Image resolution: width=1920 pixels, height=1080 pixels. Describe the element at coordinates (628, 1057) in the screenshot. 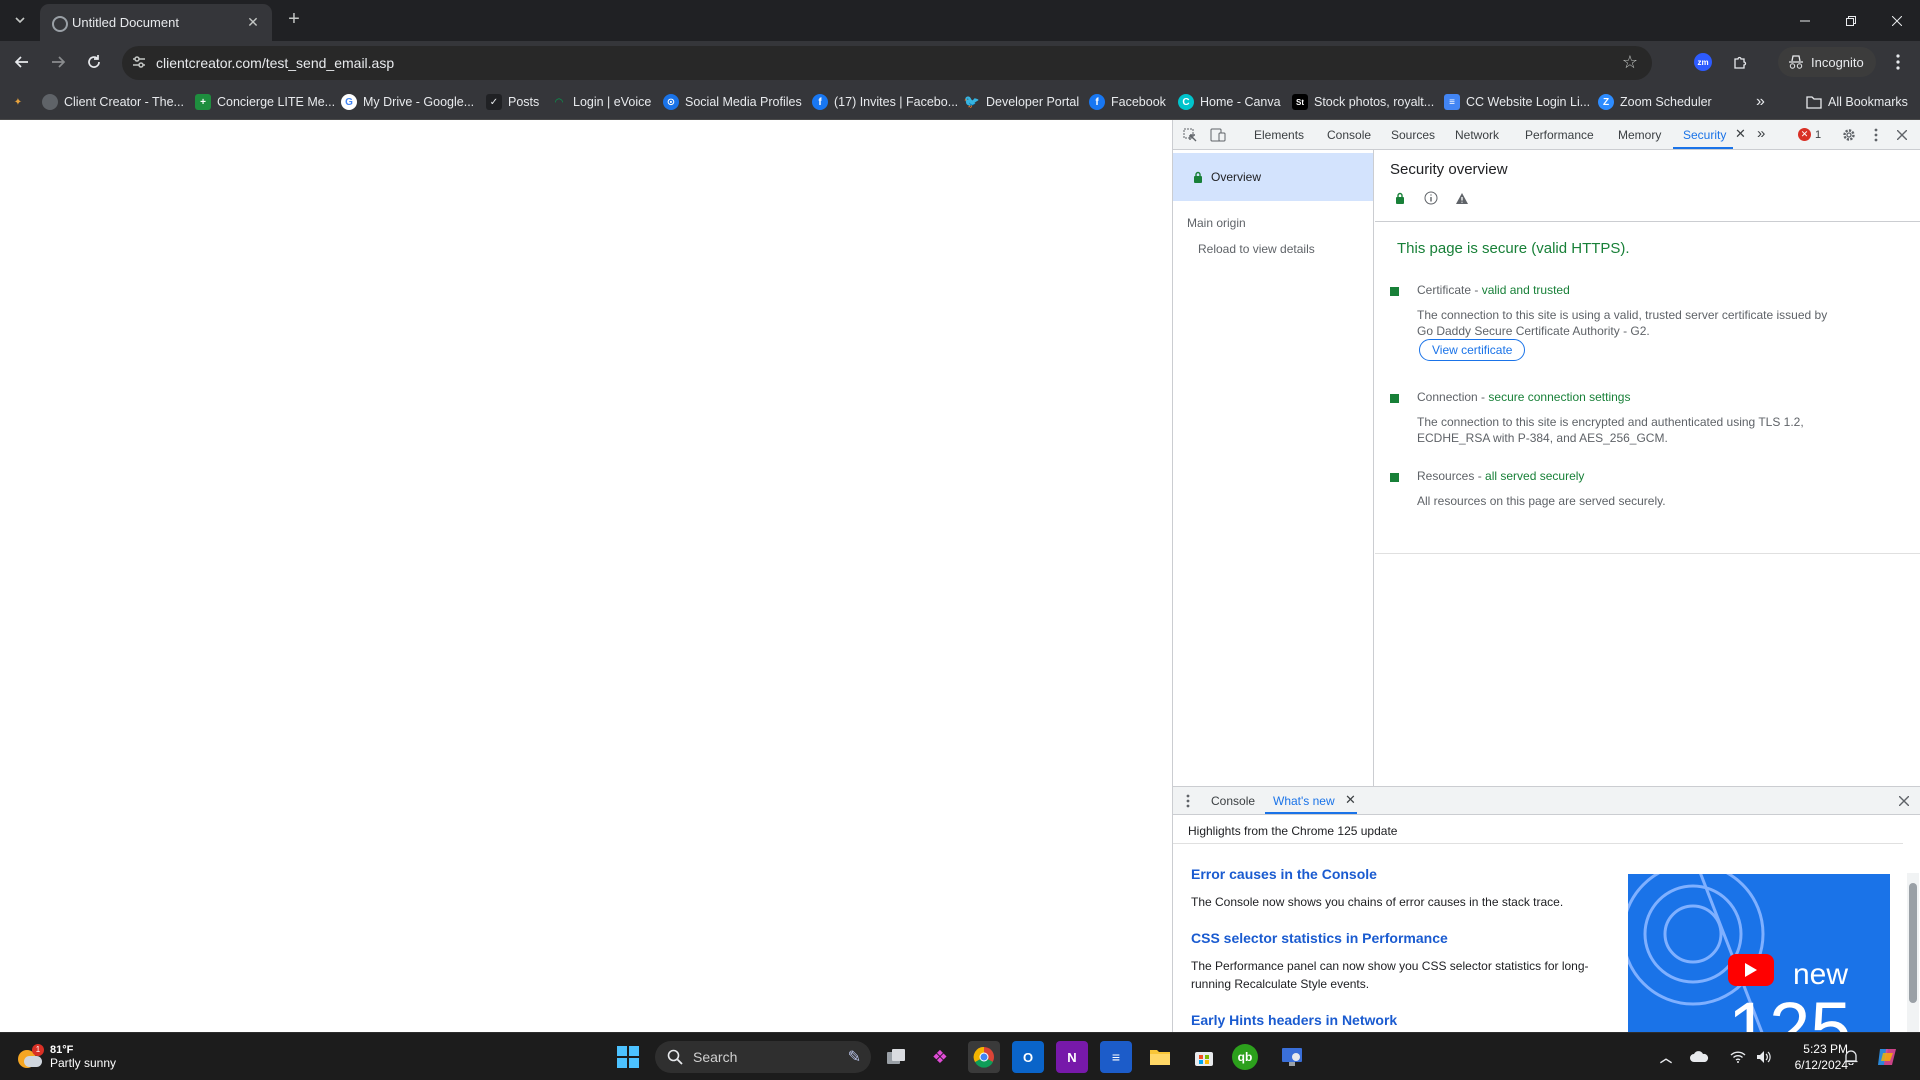

I see `start-button` at that location.